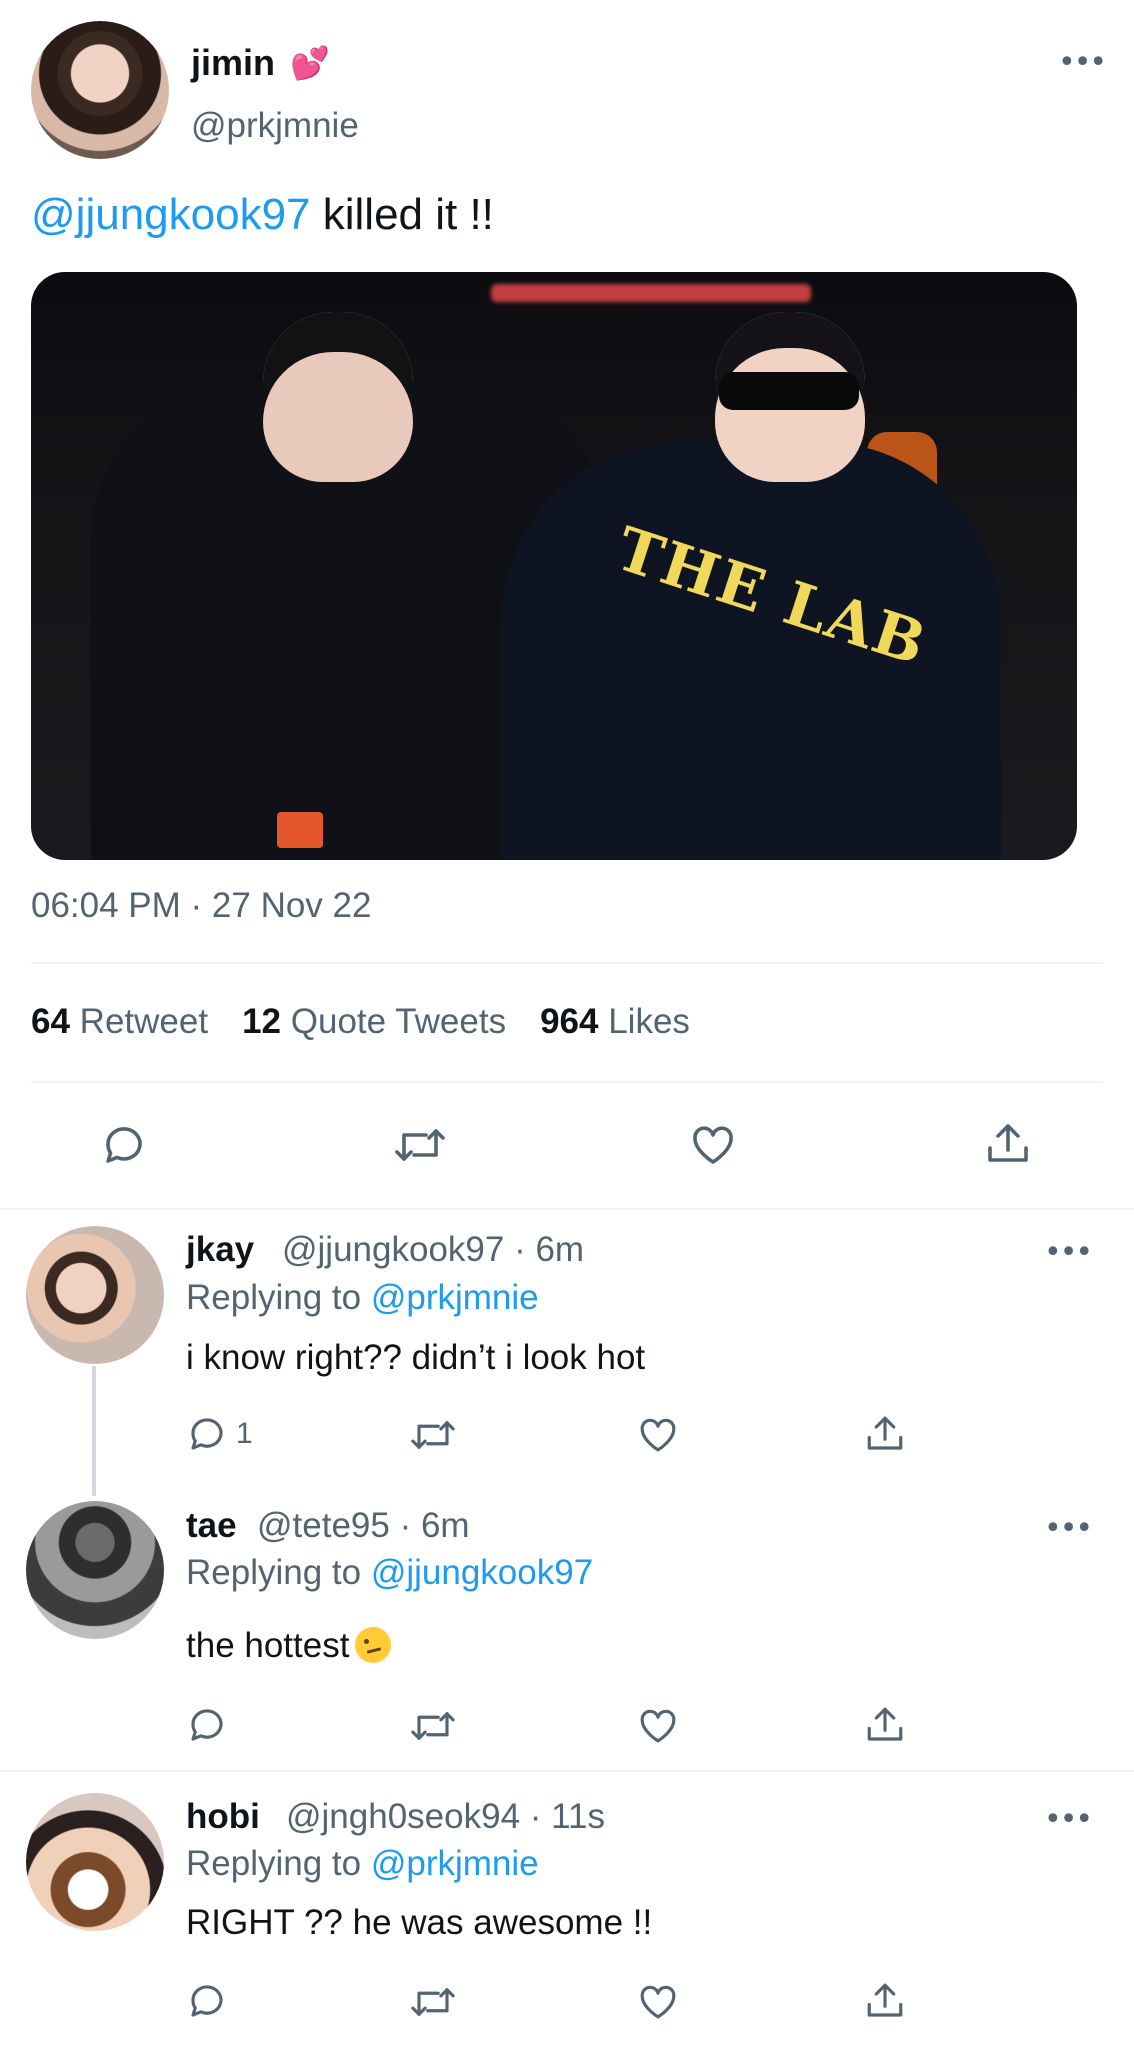 The width and height of the screenshot is (1134, 2048). What do you see at coordinates (363, 1526) in the screenshot?
I see `reply-handle-time: @tete95 · 6m` at bounding box center [363, 1526].